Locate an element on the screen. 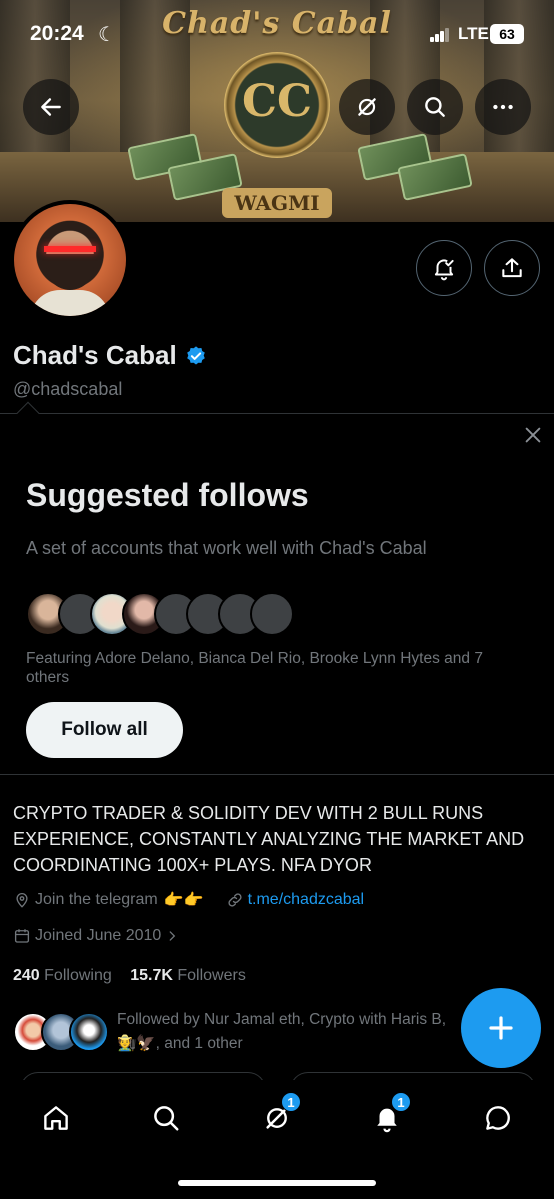  search-button is located at coordinates (435, 107).